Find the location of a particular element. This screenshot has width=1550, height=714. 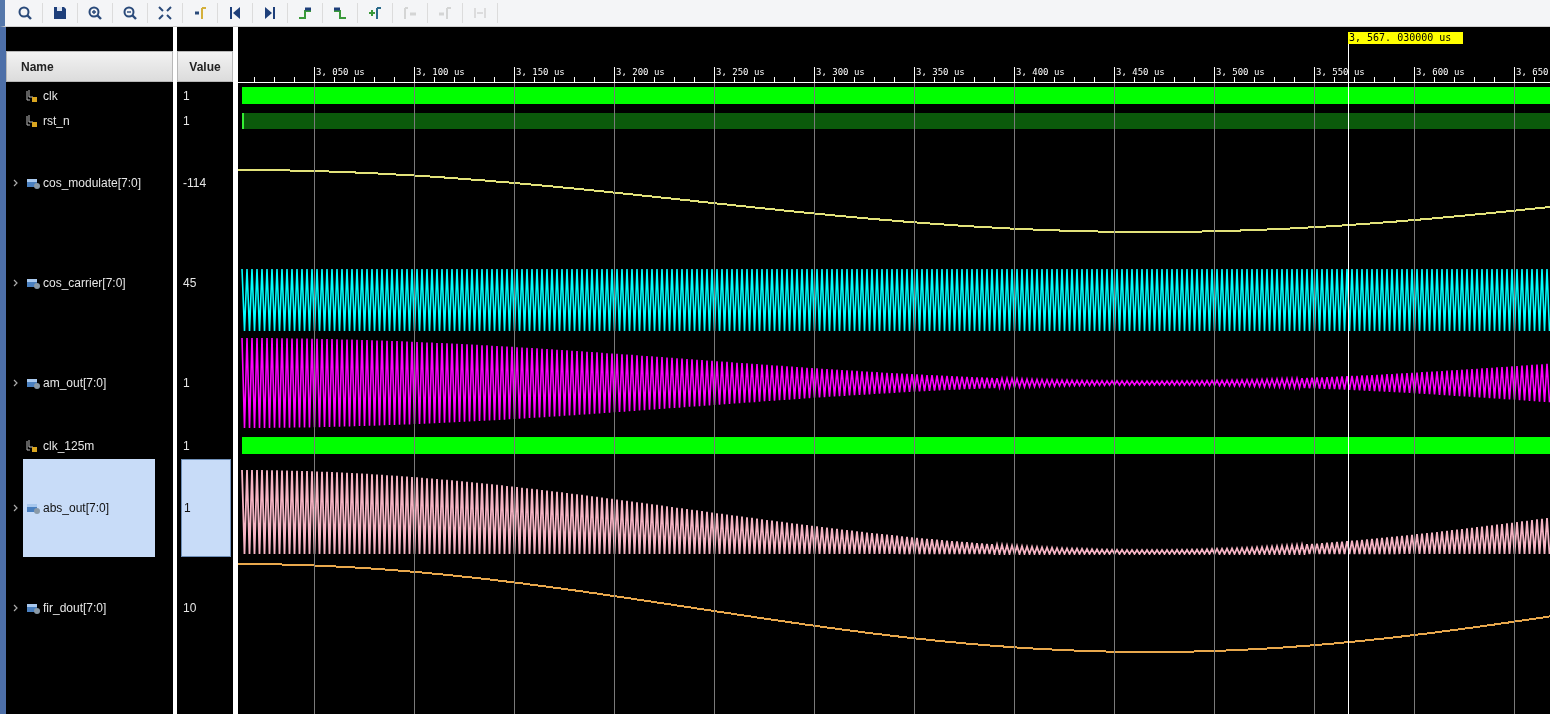

signal-name: clk is located at coordinates (40, 95).